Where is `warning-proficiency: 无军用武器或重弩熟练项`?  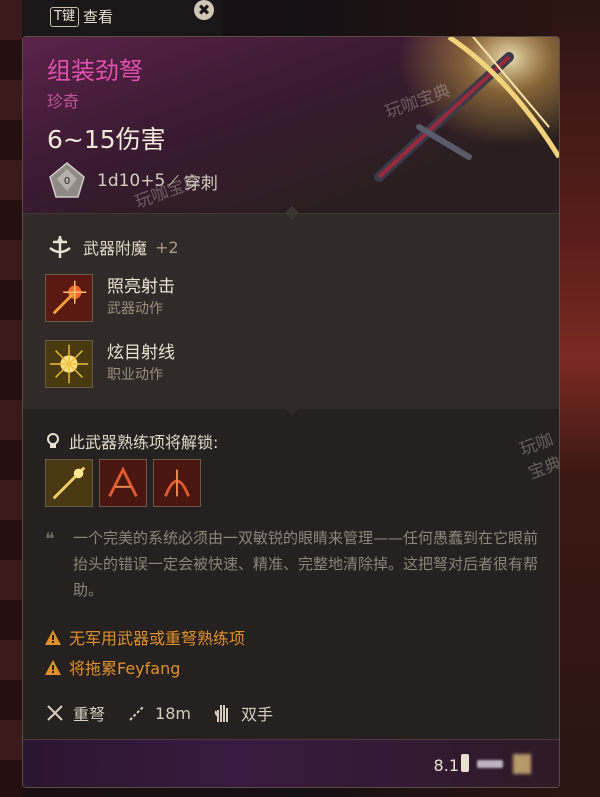 warning-proficiency: 无军用武器或重弩熟练项 is located at coordinates (145, 637).